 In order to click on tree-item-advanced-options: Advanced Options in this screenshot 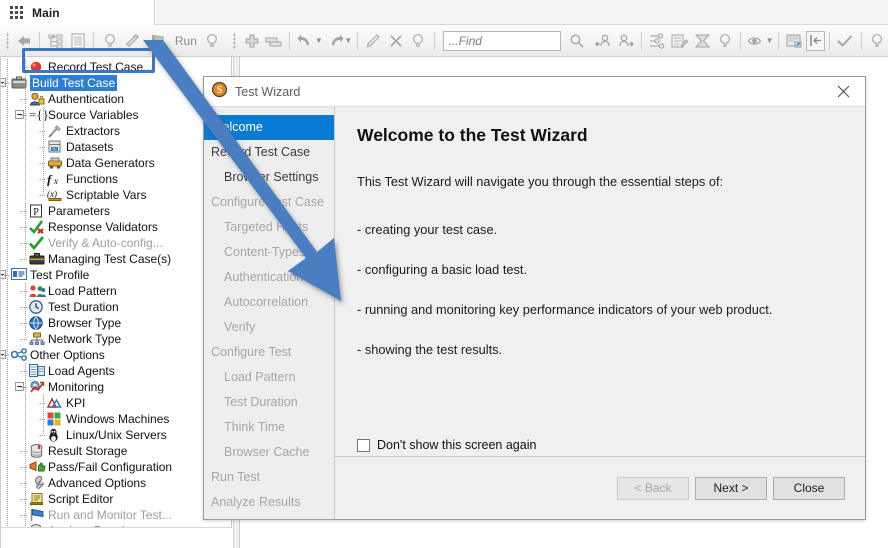, I will do `click(116, 483)`.